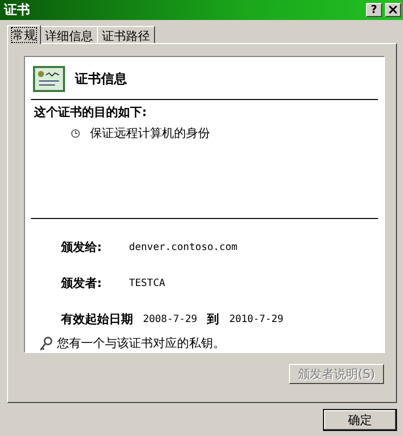  I want to click on key-icon, so click(46, 344).